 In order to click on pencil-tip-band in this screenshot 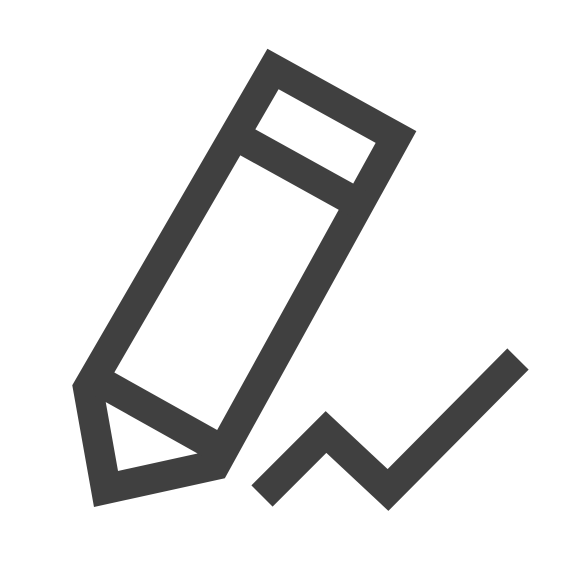, I will do `click(156, 413)`.